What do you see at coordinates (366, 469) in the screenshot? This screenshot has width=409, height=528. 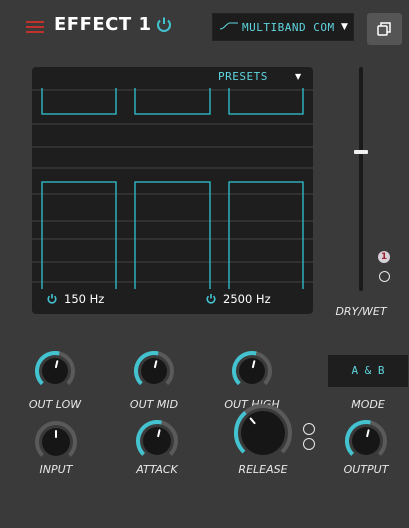 I see `output-label: OUTPUT` at bounding box center [366, 469].